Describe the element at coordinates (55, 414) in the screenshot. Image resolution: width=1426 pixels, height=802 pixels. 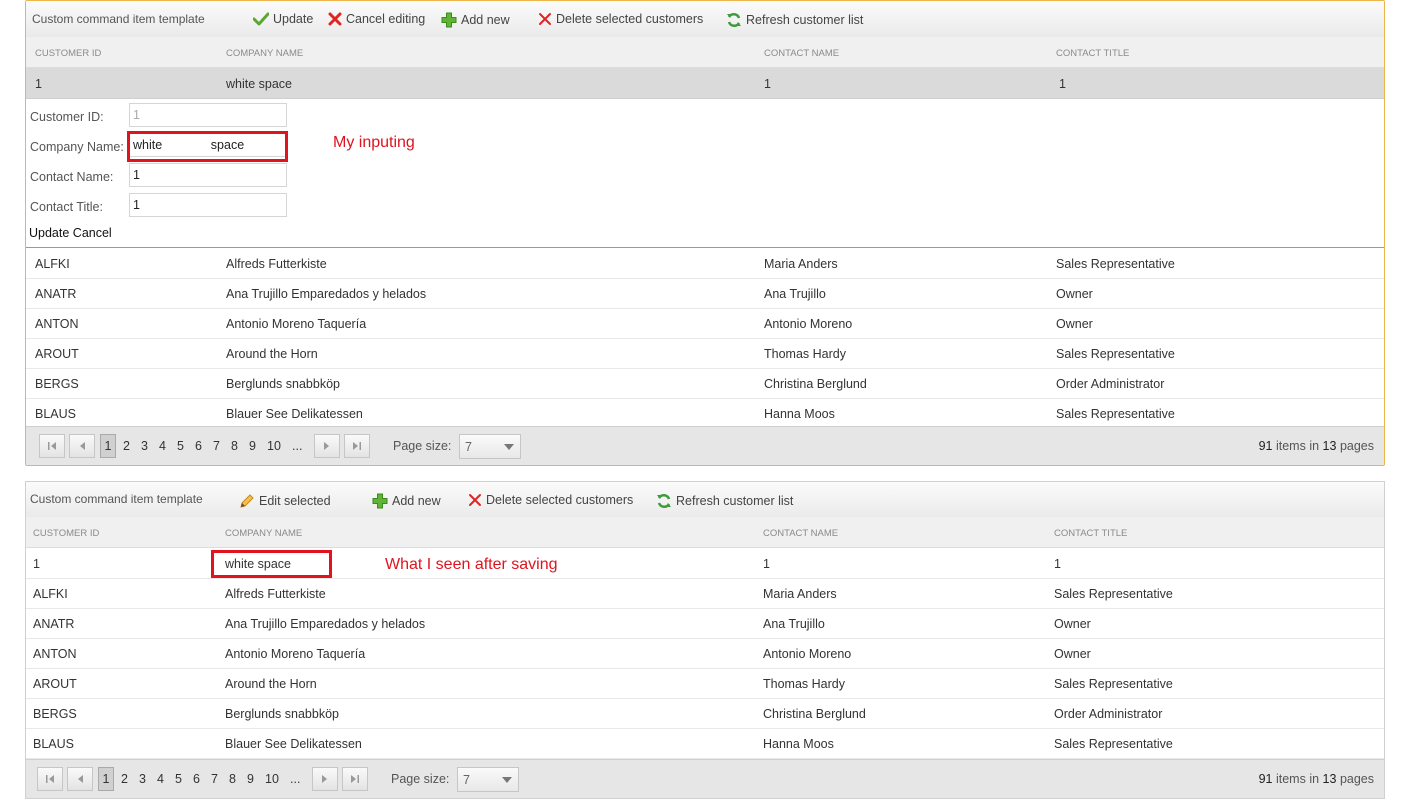
I see `cell-customer-id: BLAUS` at that location.